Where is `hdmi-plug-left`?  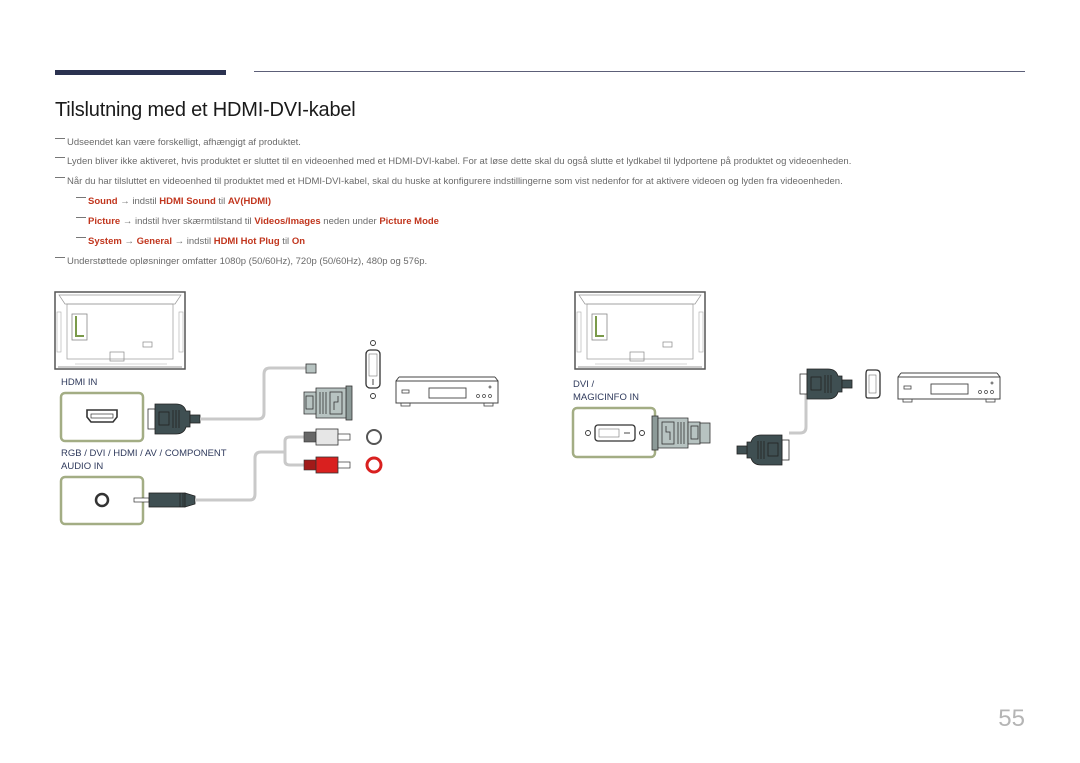 hdmi-plug-left is located at coordinates (174, 419).